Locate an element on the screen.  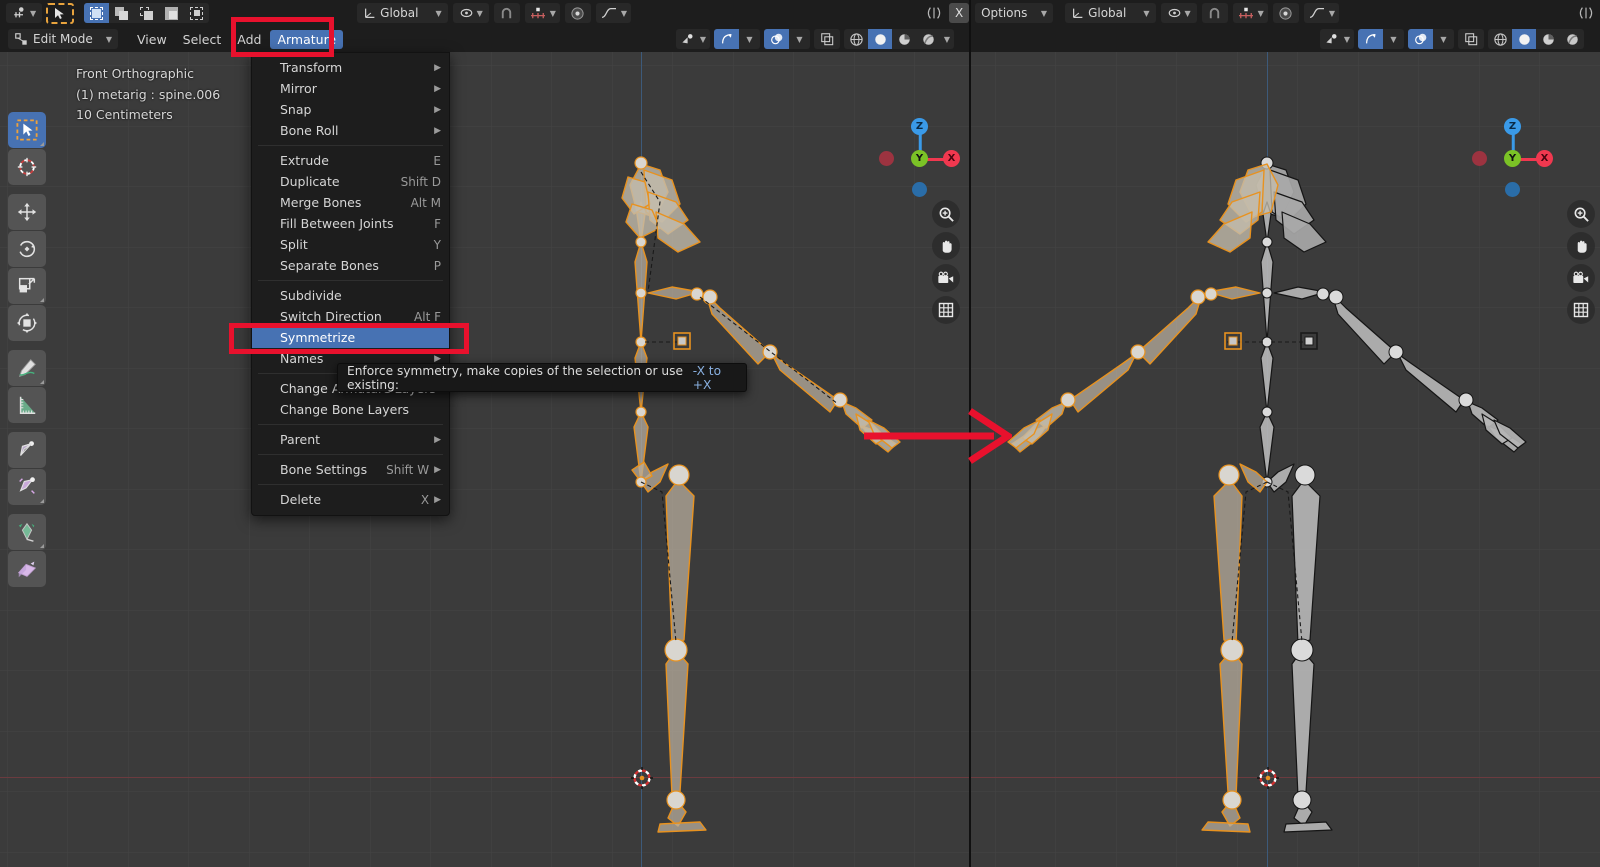
gizmo-axis-neg-z is located at coordinates (919, 189).